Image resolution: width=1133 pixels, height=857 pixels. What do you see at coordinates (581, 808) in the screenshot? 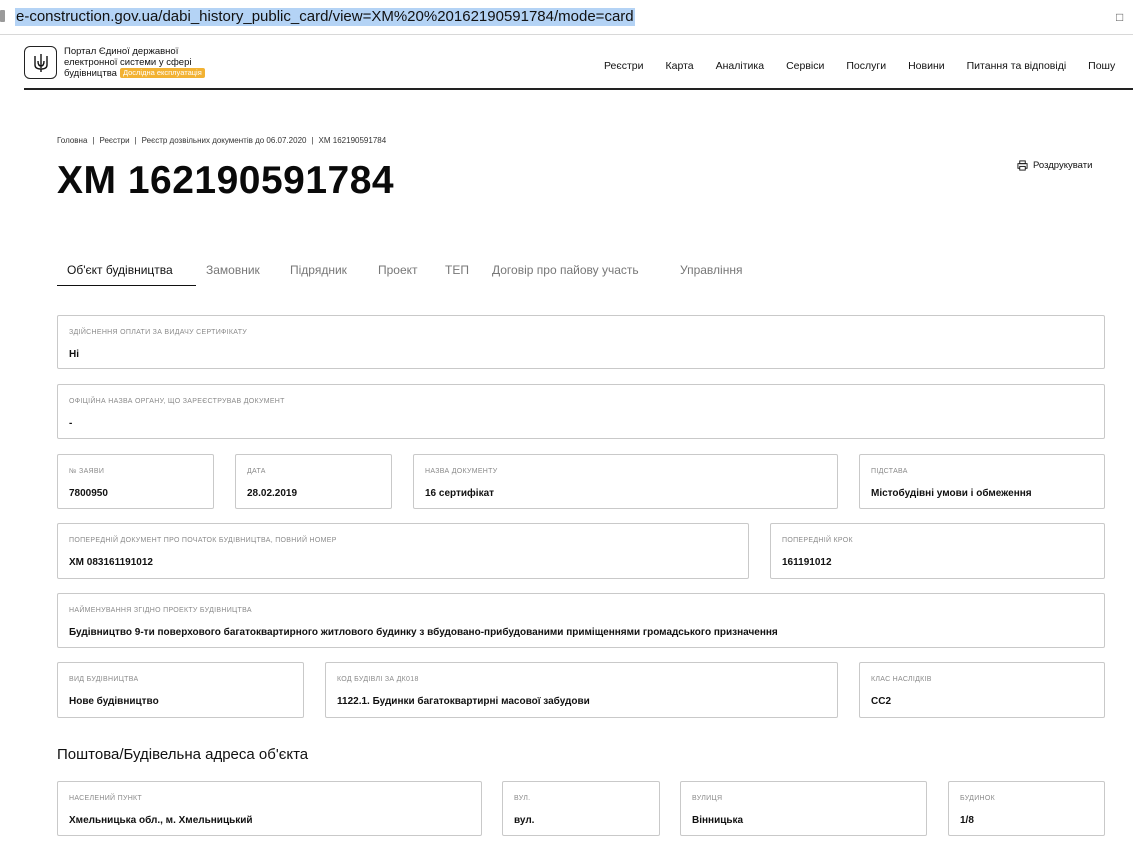
I see `field-street-type: ВУЛ. вул.` at bounding box center [581, 808].